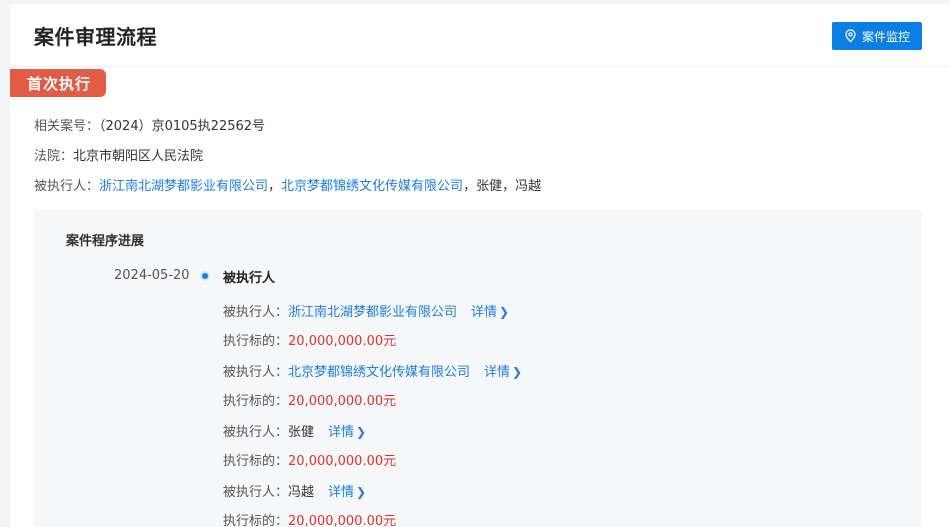 The width and height of the screenshot is (949, 527). I want to click on entry-debtor-name-link: 北京梦都锦绣文化传媒有限公司, so click(379, 372).